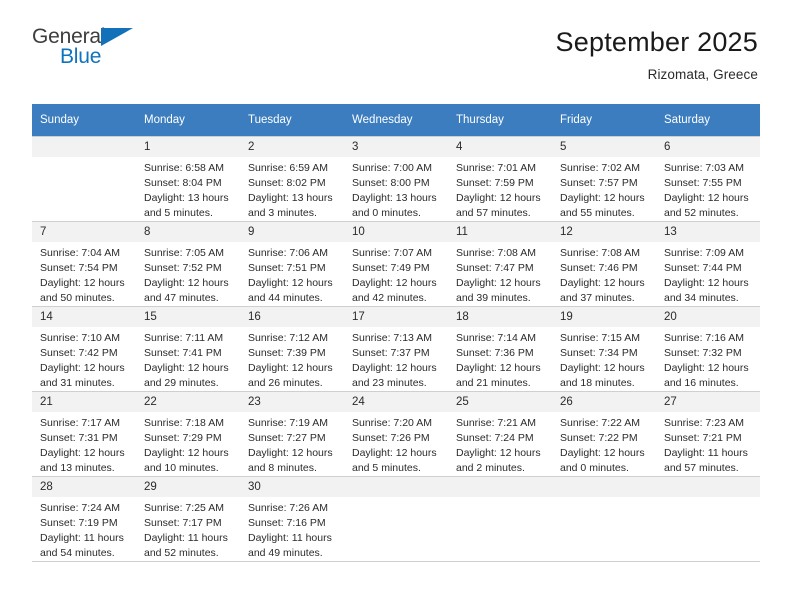 This screenshot has width=792, height=612. Describe the element at coordinates (392, 168) in the screenshot. I see `sunrise-text: Sunrise: 7:00 AM` at that location.